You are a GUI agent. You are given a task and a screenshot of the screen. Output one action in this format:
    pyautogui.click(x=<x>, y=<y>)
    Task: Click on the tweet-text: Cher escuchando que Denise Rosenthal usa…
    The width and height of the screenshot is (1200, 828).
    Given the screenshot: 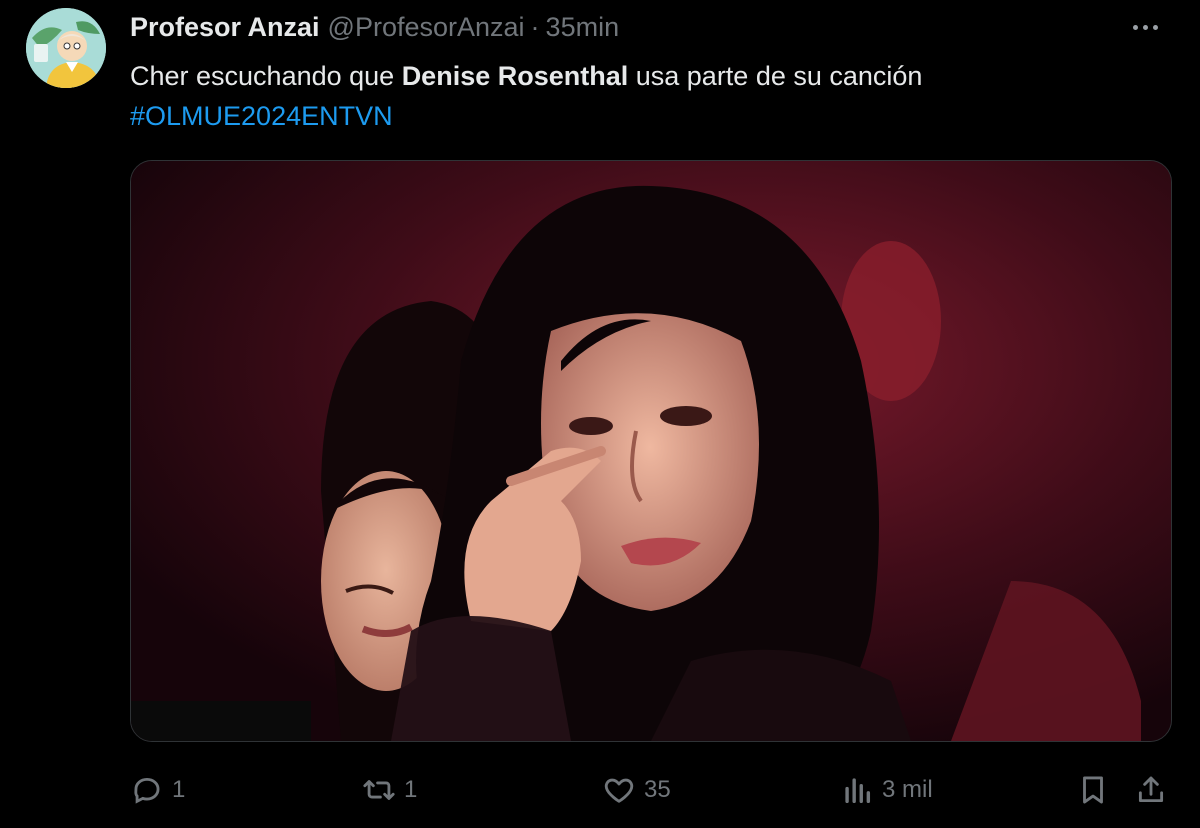 What is the action you would take?
    pyautogui.click(x=645, y=96)
    